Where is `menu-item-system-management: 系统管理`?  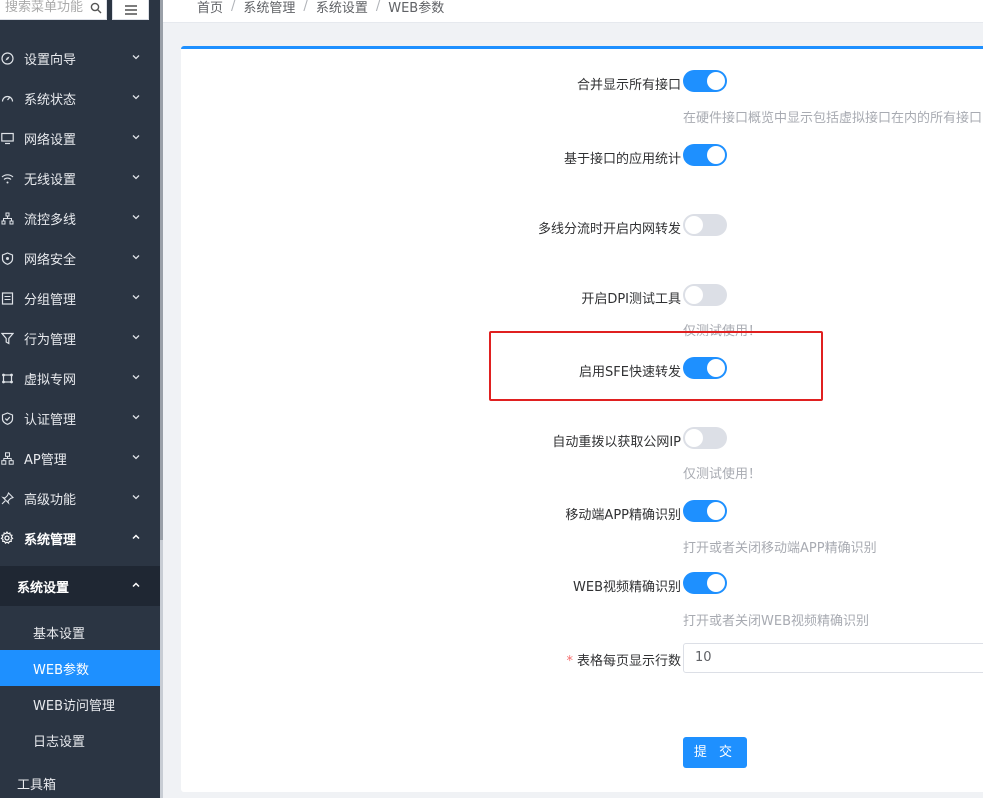 menu-item-system-management: 系统管理 is located at coordinates (80, 538).